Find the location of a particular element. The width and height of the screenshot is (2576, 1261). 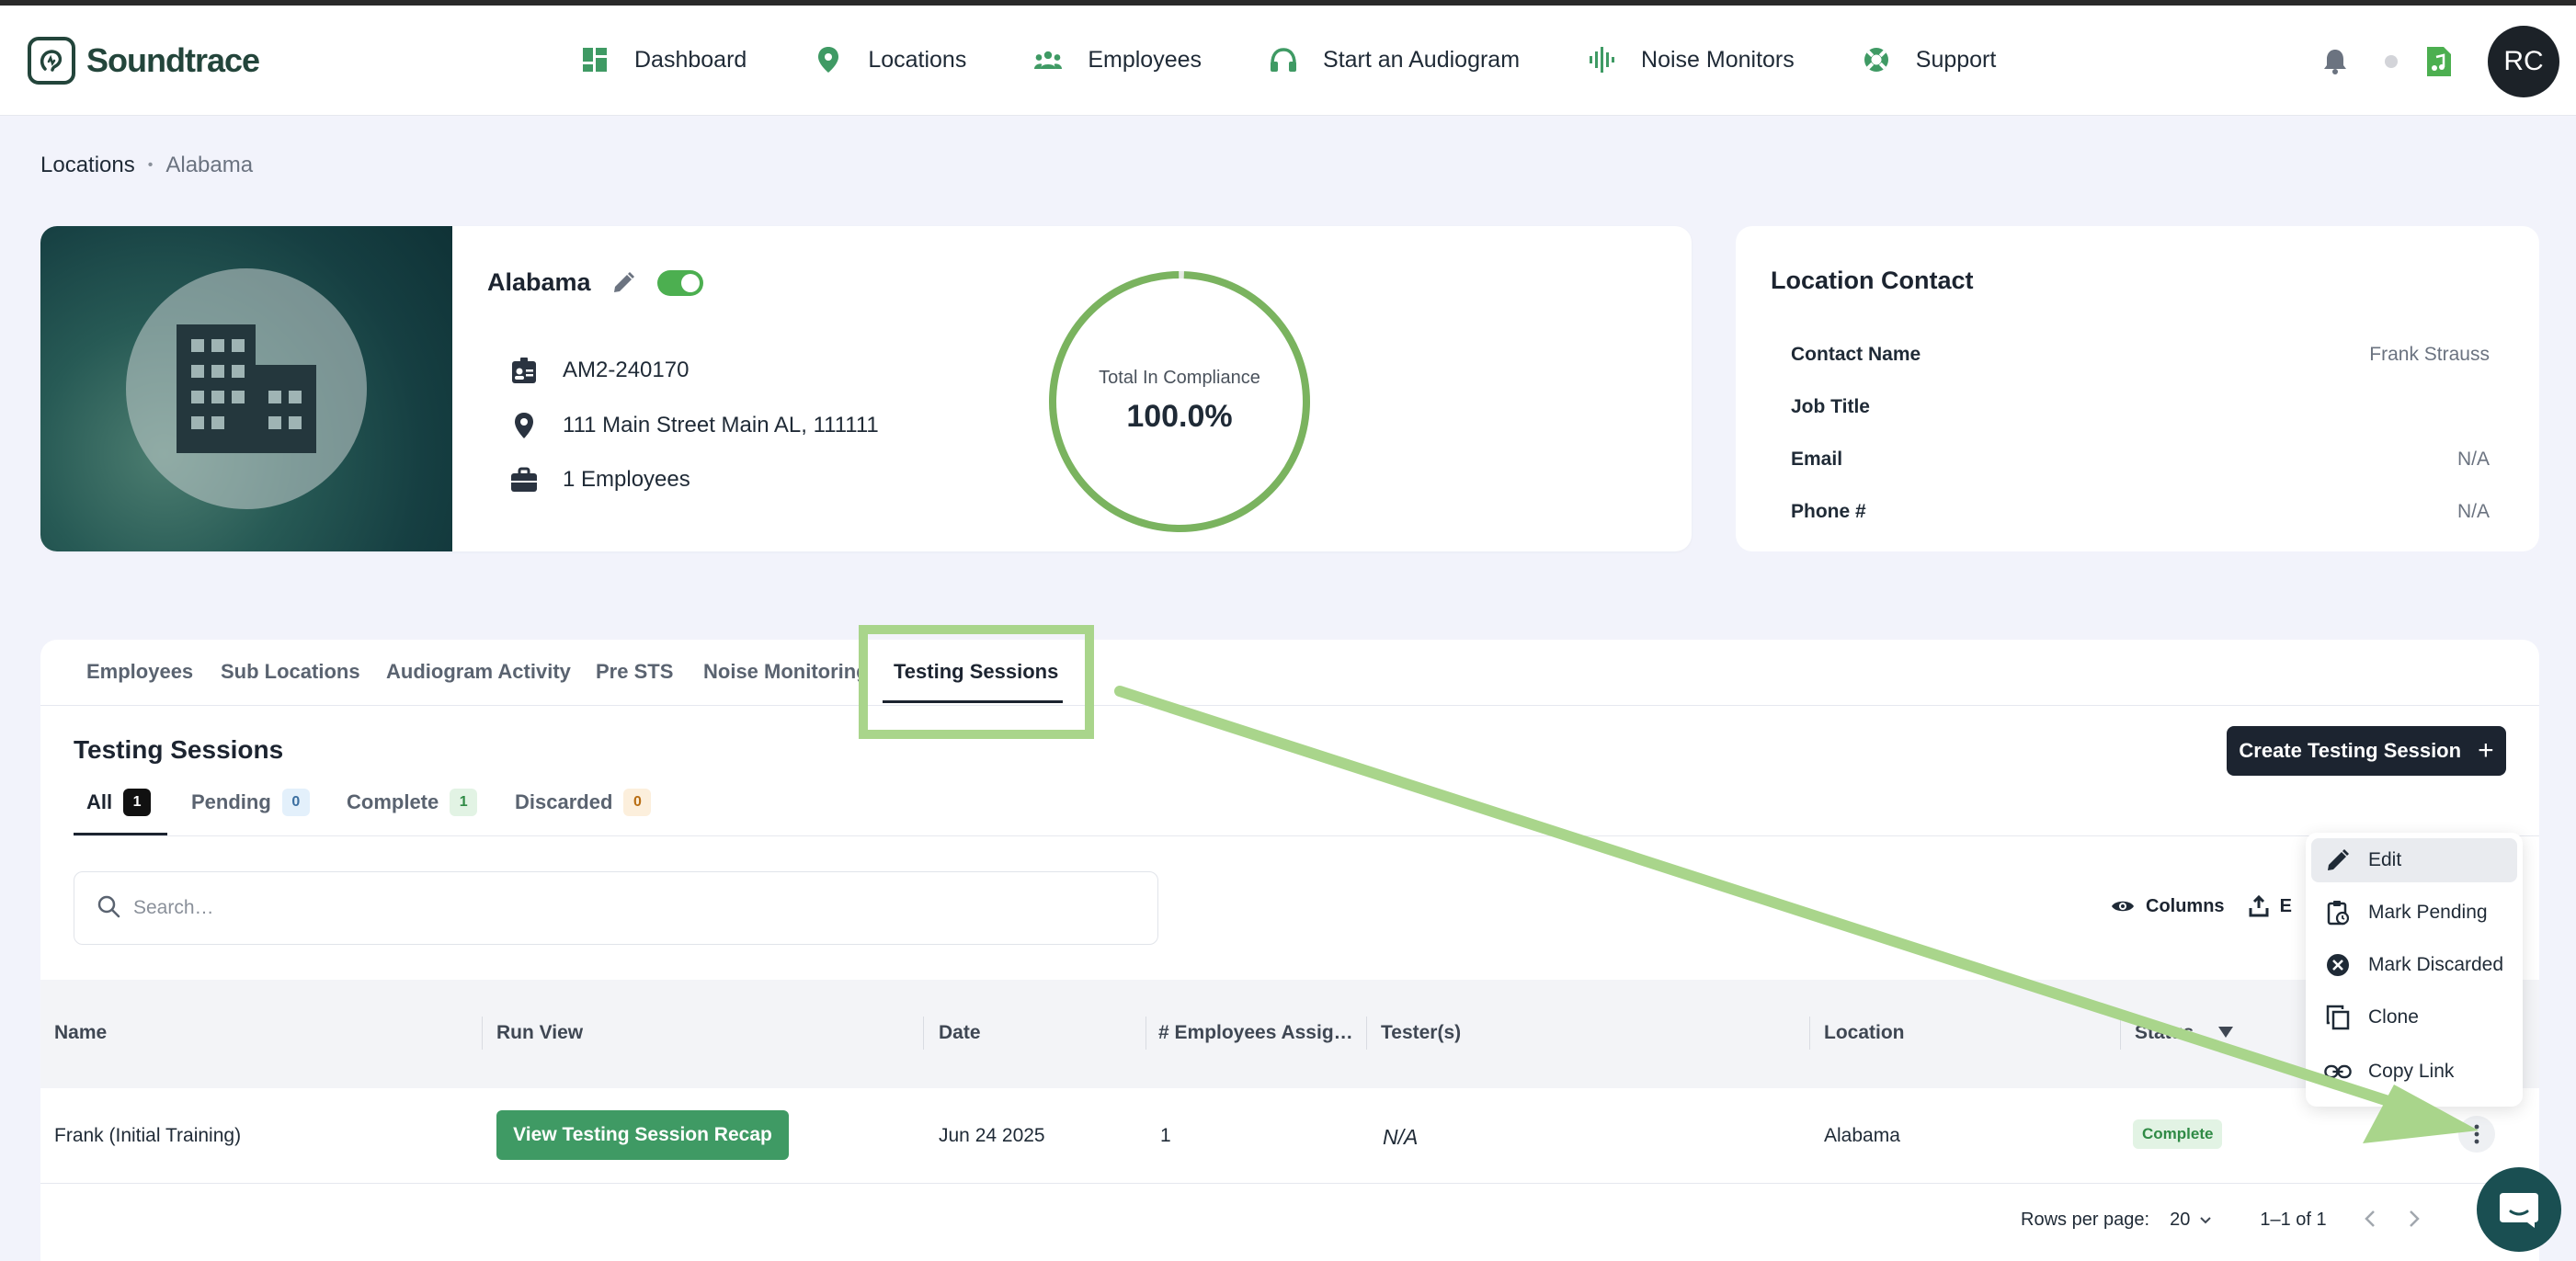

lifebuoy-icon is located at coordinates (1876, 60).